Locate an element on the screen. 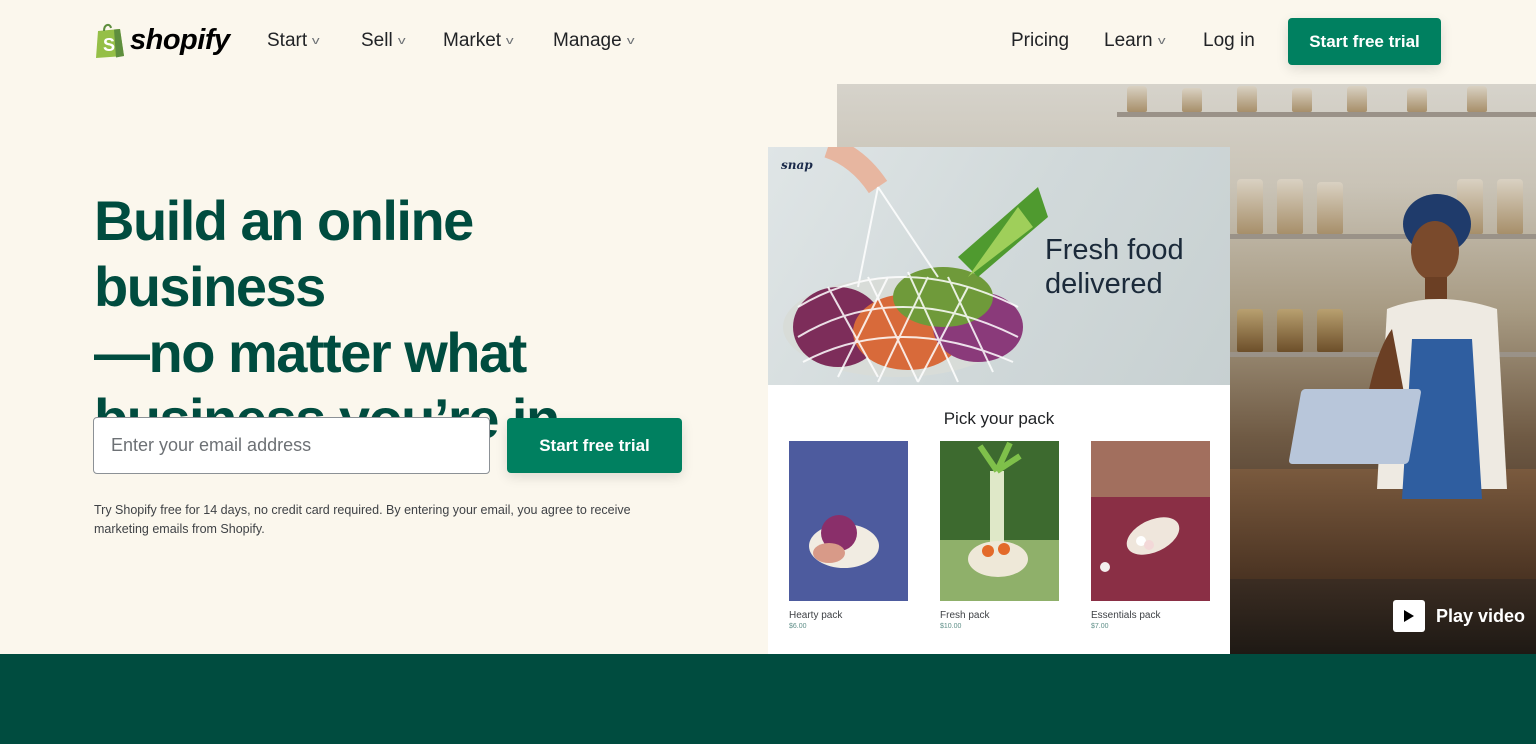 The width and height of the screenshot is (1536, 744). banner-line: Fresh food is located at coordinates (1114, 250).